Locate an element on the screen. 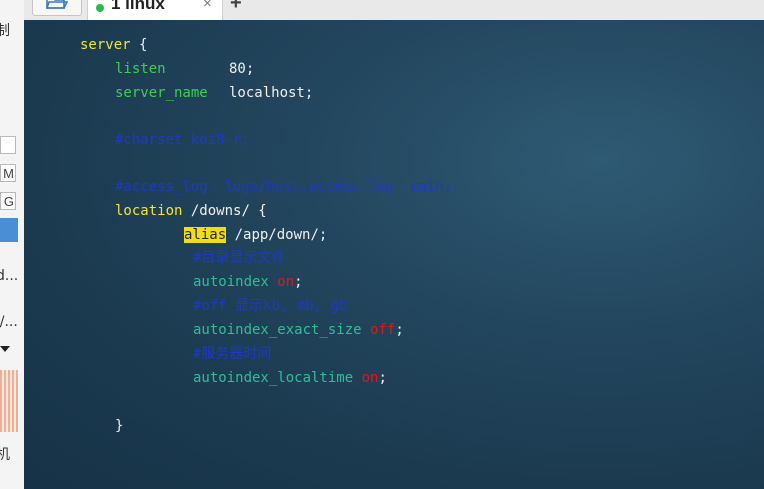 The height and width of the screenshot is (489, 764). code-value-listen: 80; is located at coordinates (242, 69).